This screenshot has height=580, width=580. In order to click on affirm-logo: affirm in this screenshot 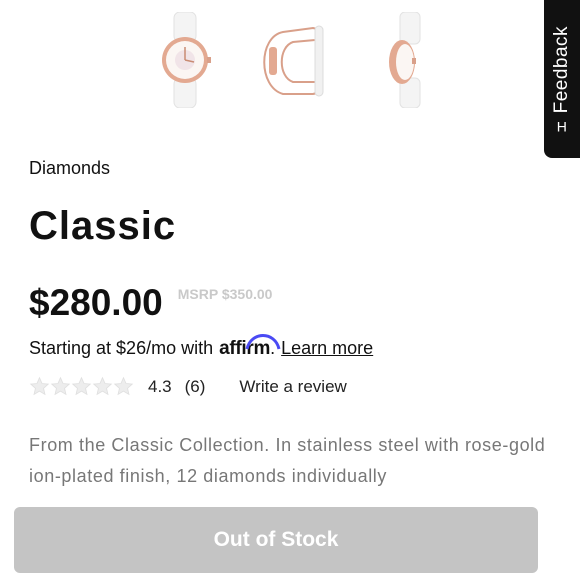, I will do `click(250, 347)`.